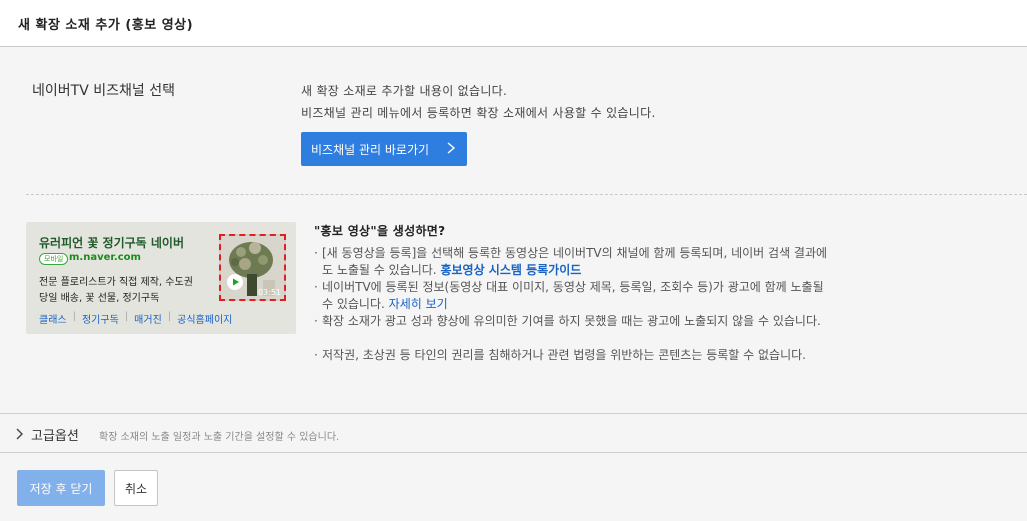 The height and width of the screenshot is (521, 1027). What do you see at coordinates (513, 23) in the screenshot?
I see `modal-header: 새 확장 소재 추가 (홍보 영상)` at bounding box center [513, 23].